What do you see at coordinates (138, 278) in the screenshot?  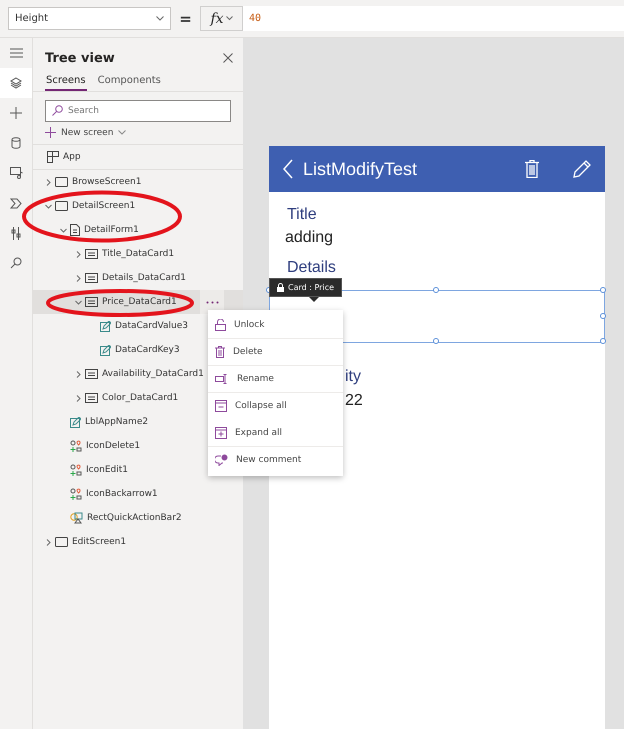 I see `tree-item: Details_DataCard1` at bounding box center [138, 278].